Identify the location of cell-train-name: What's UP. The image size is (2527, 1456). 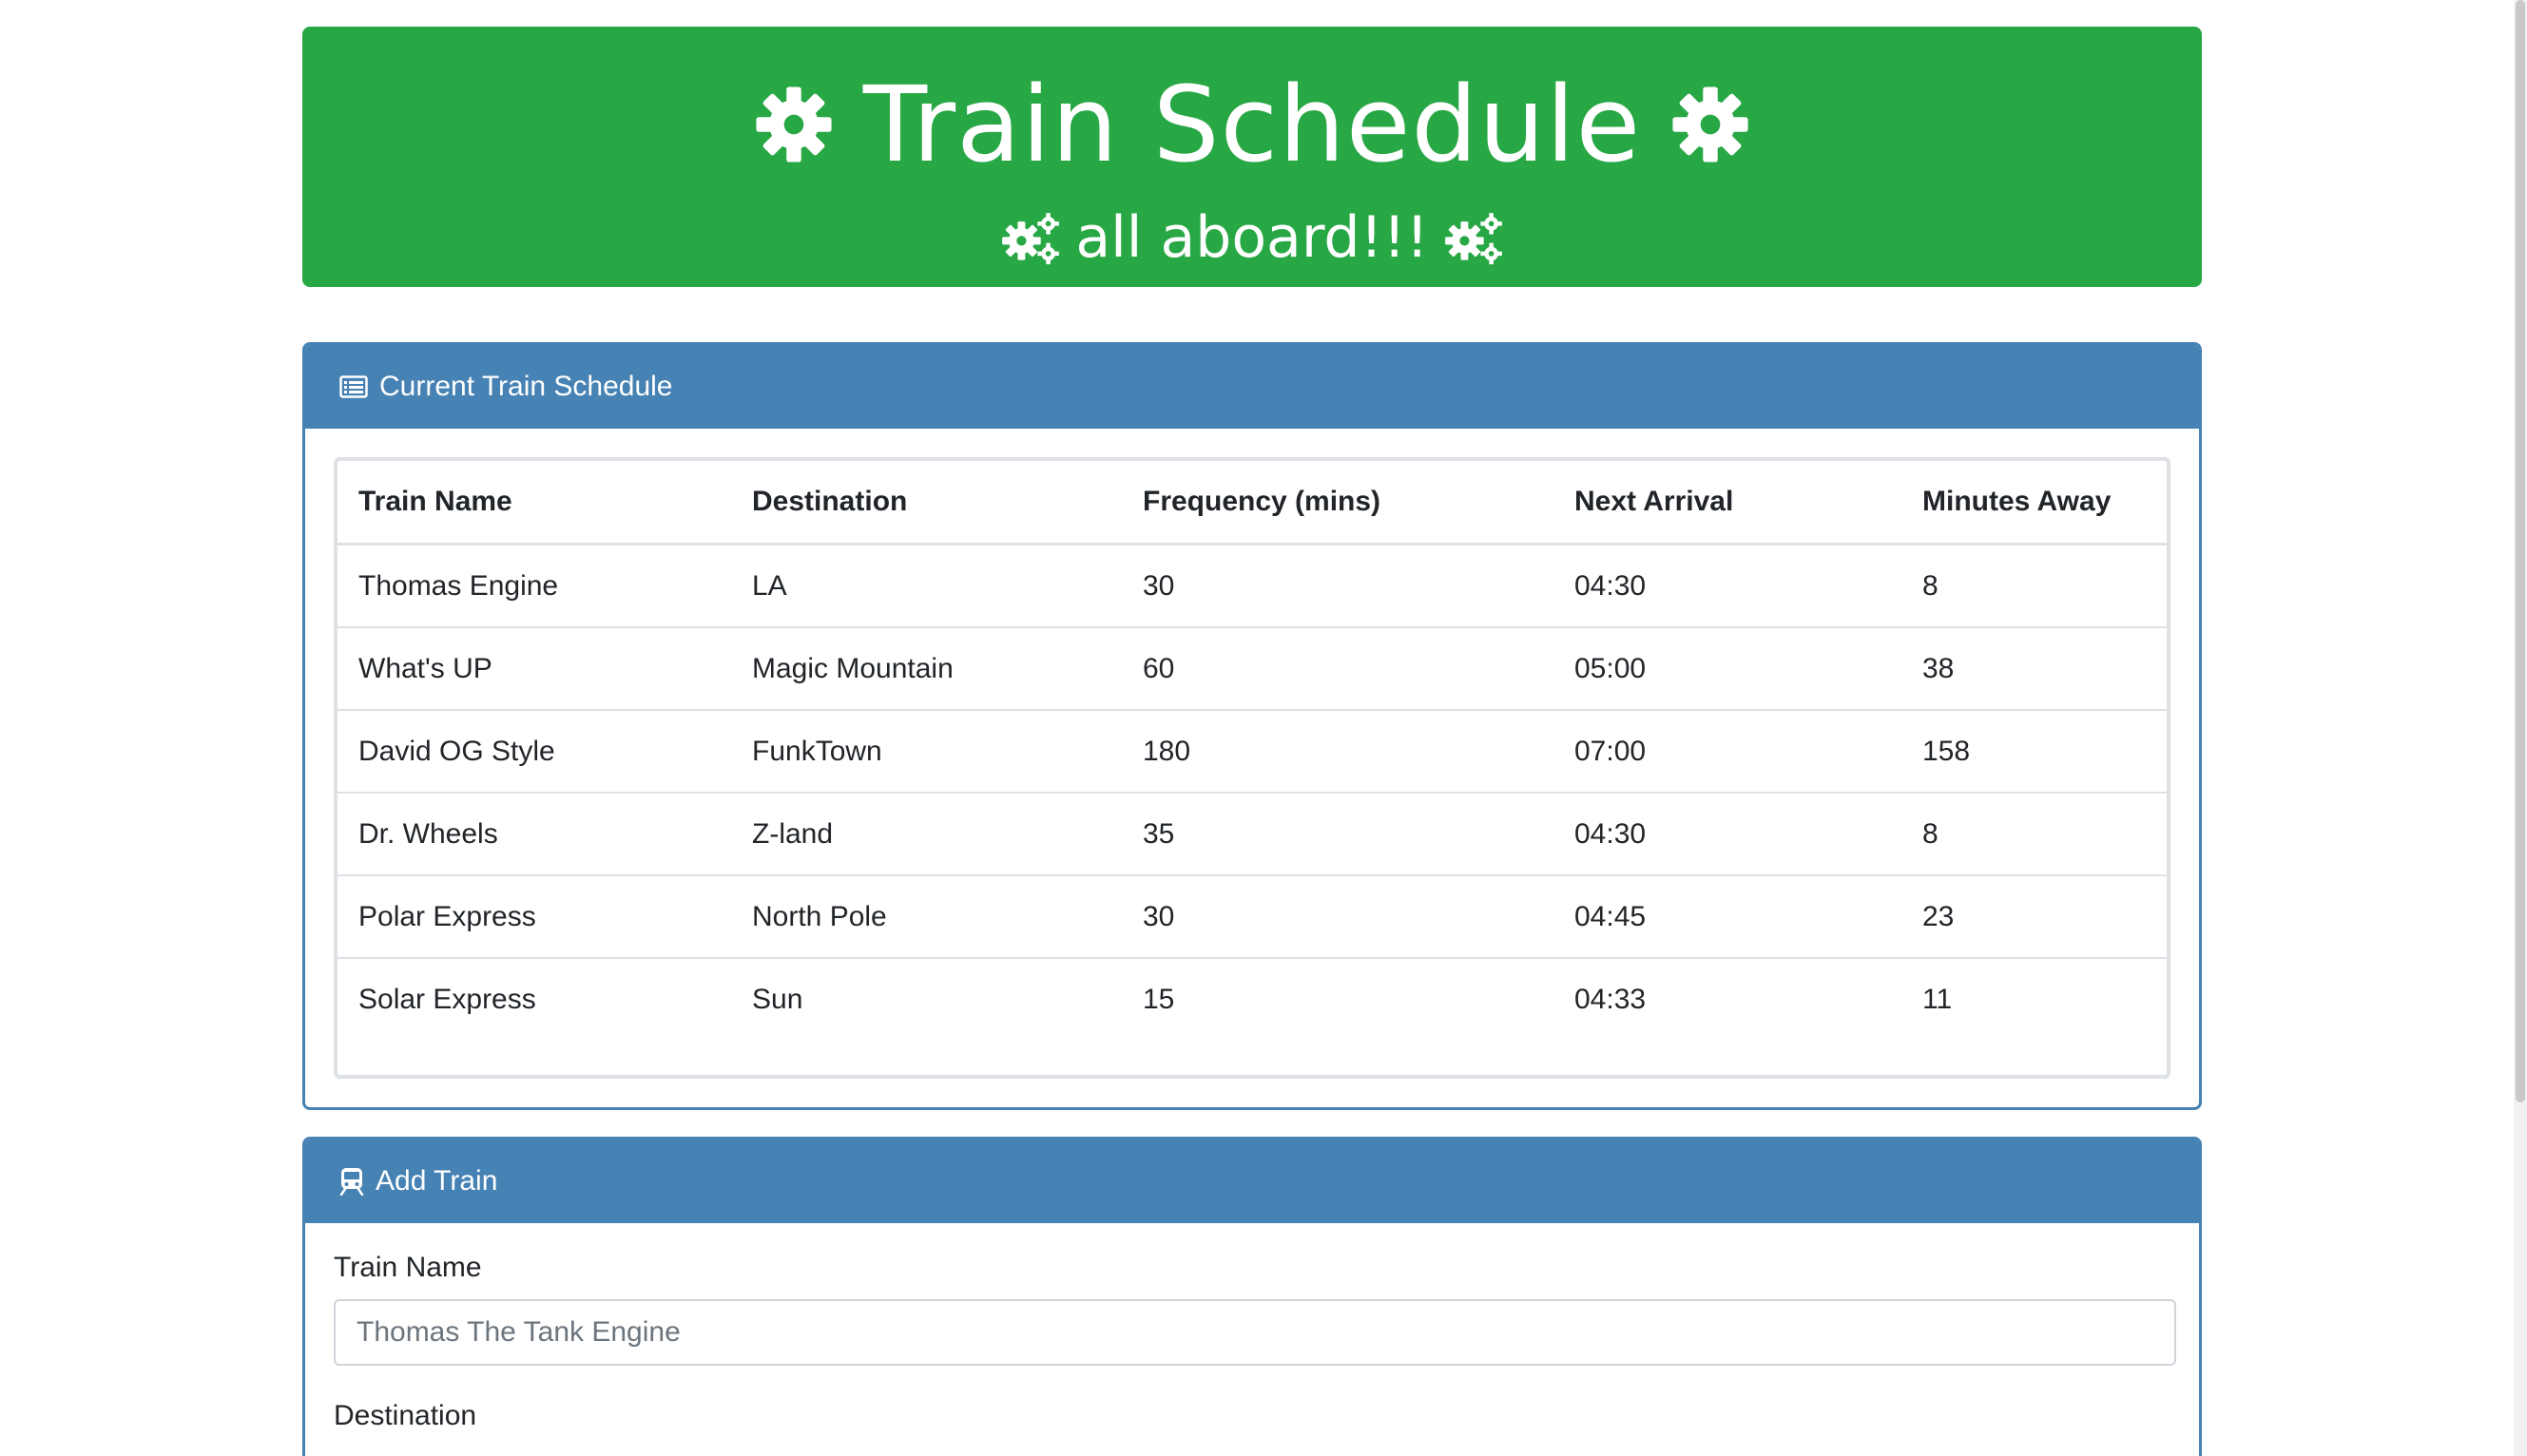
(534, 669).